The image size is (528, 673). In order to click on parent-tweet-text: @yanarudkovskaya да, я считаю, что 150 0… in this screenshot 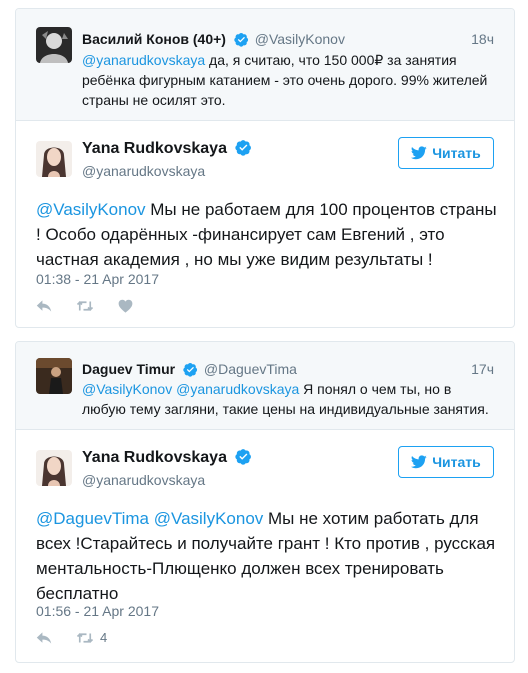, I will do `click(289, 80)`.